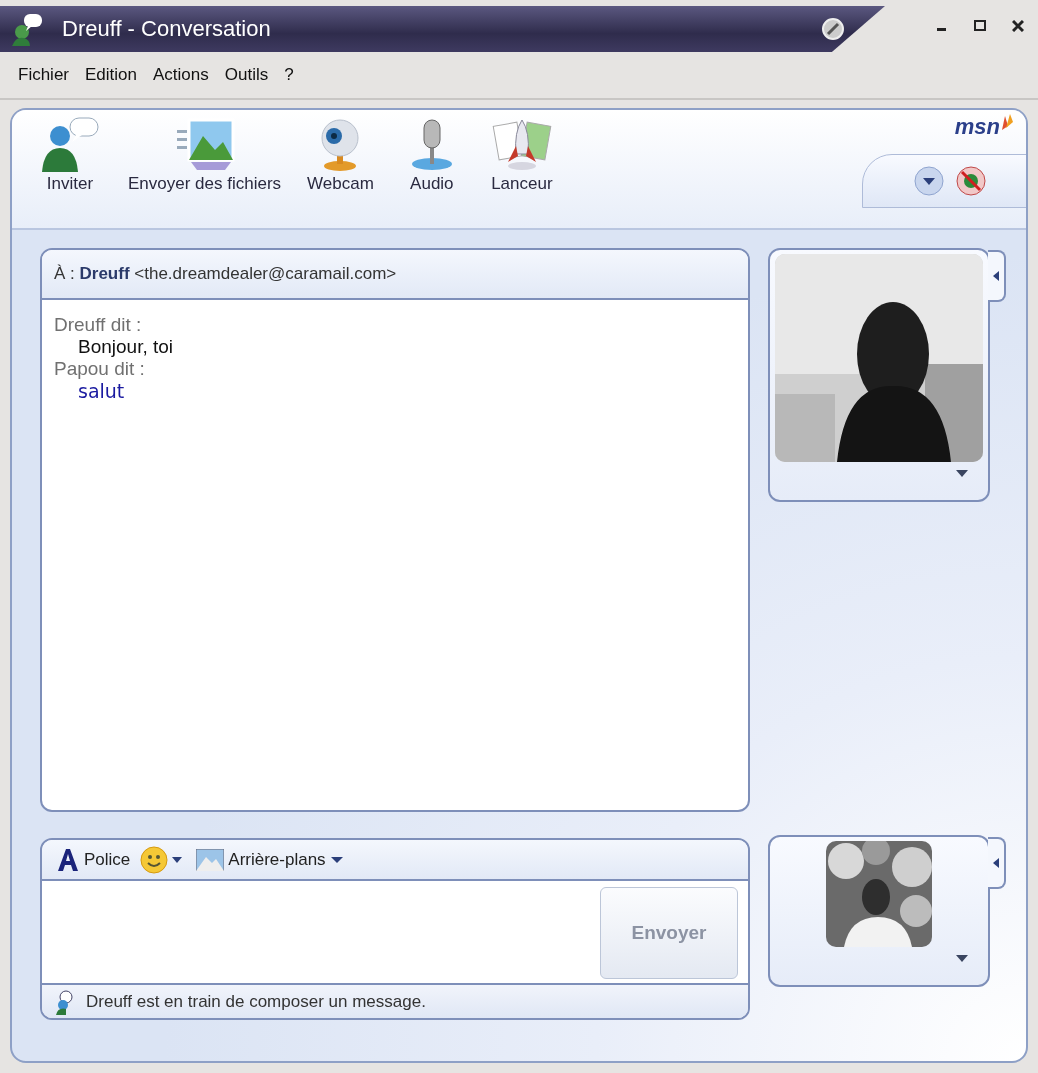  What do you see at coordinates (43, 75) in the screenshot?
I see `menu-item: Fichier` at bounding box center [43, 75].